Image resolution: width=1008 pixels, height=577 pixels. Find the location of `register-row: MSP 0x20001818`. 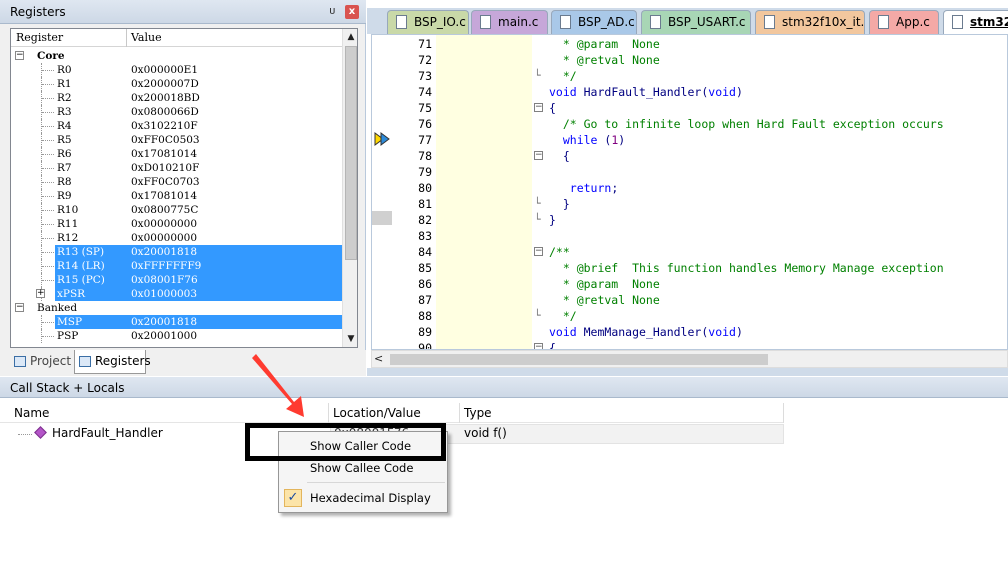

register-row: MSP 0x20001818 is located at coordinates (176, 322).